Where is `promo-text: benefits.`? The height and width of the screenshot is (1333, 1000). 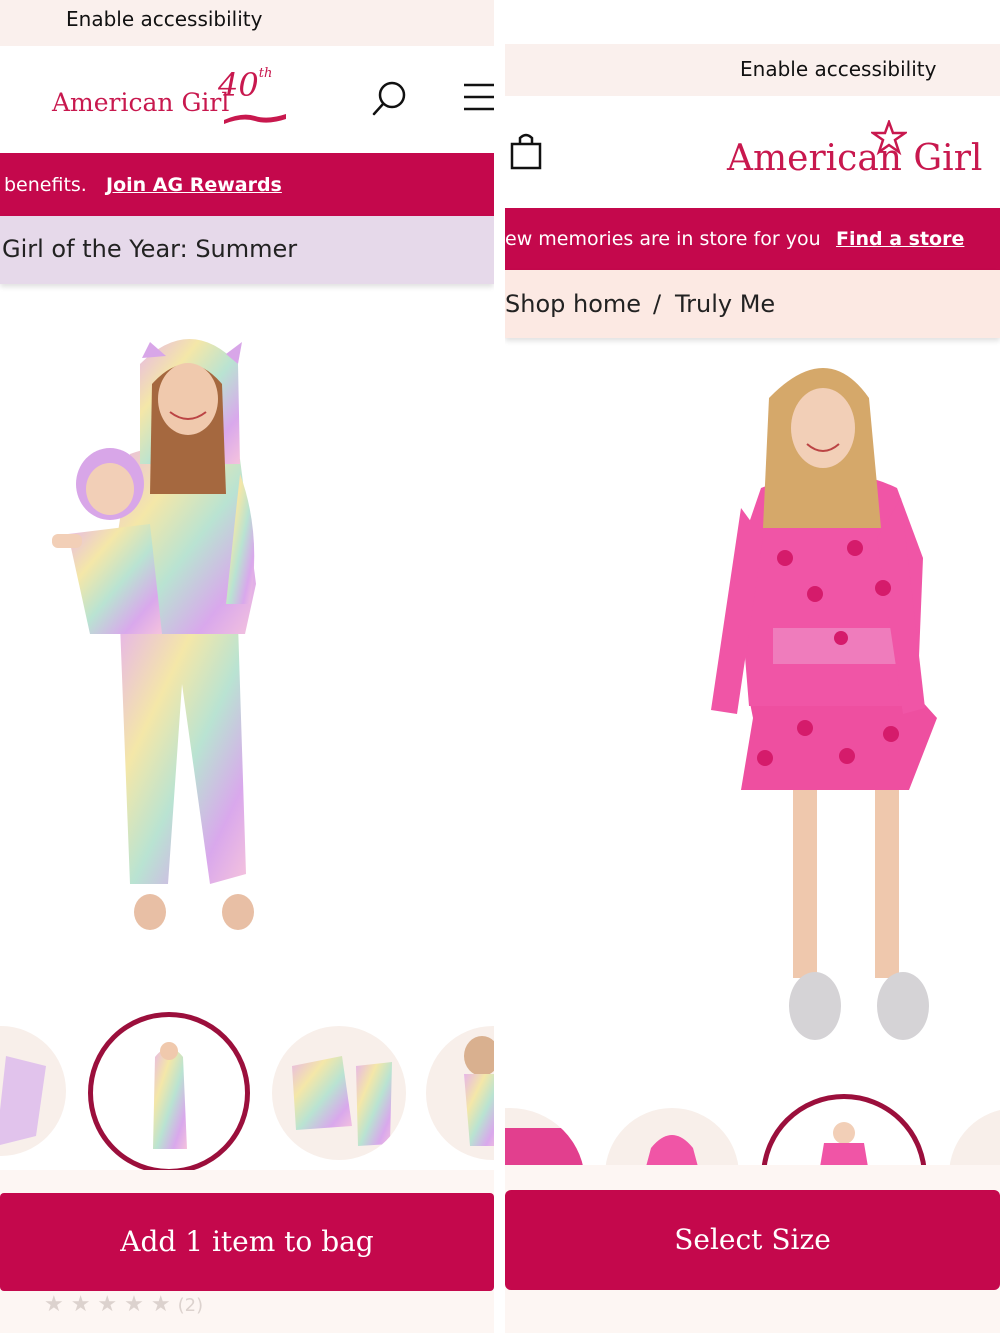
promo-text: benefits. is located at coordinates (45, 185).